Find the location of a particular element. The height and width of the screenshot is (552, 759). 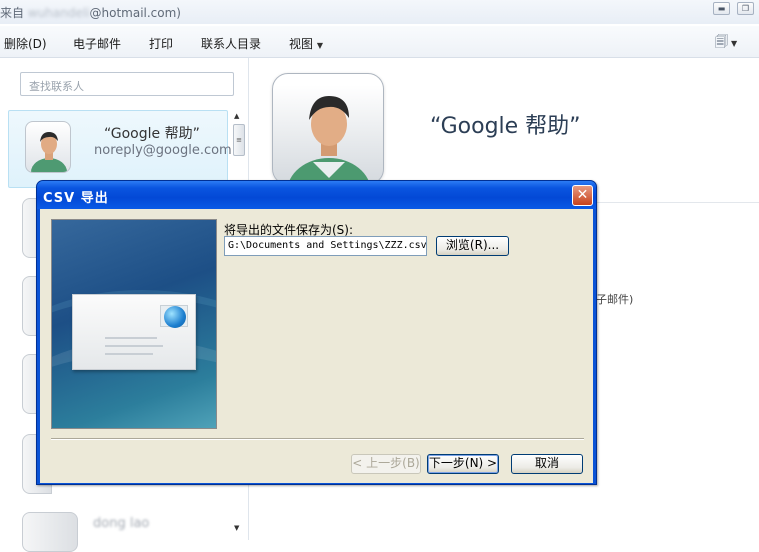

menu-directory: 联系人目录 is located at coordinates (231, 43).